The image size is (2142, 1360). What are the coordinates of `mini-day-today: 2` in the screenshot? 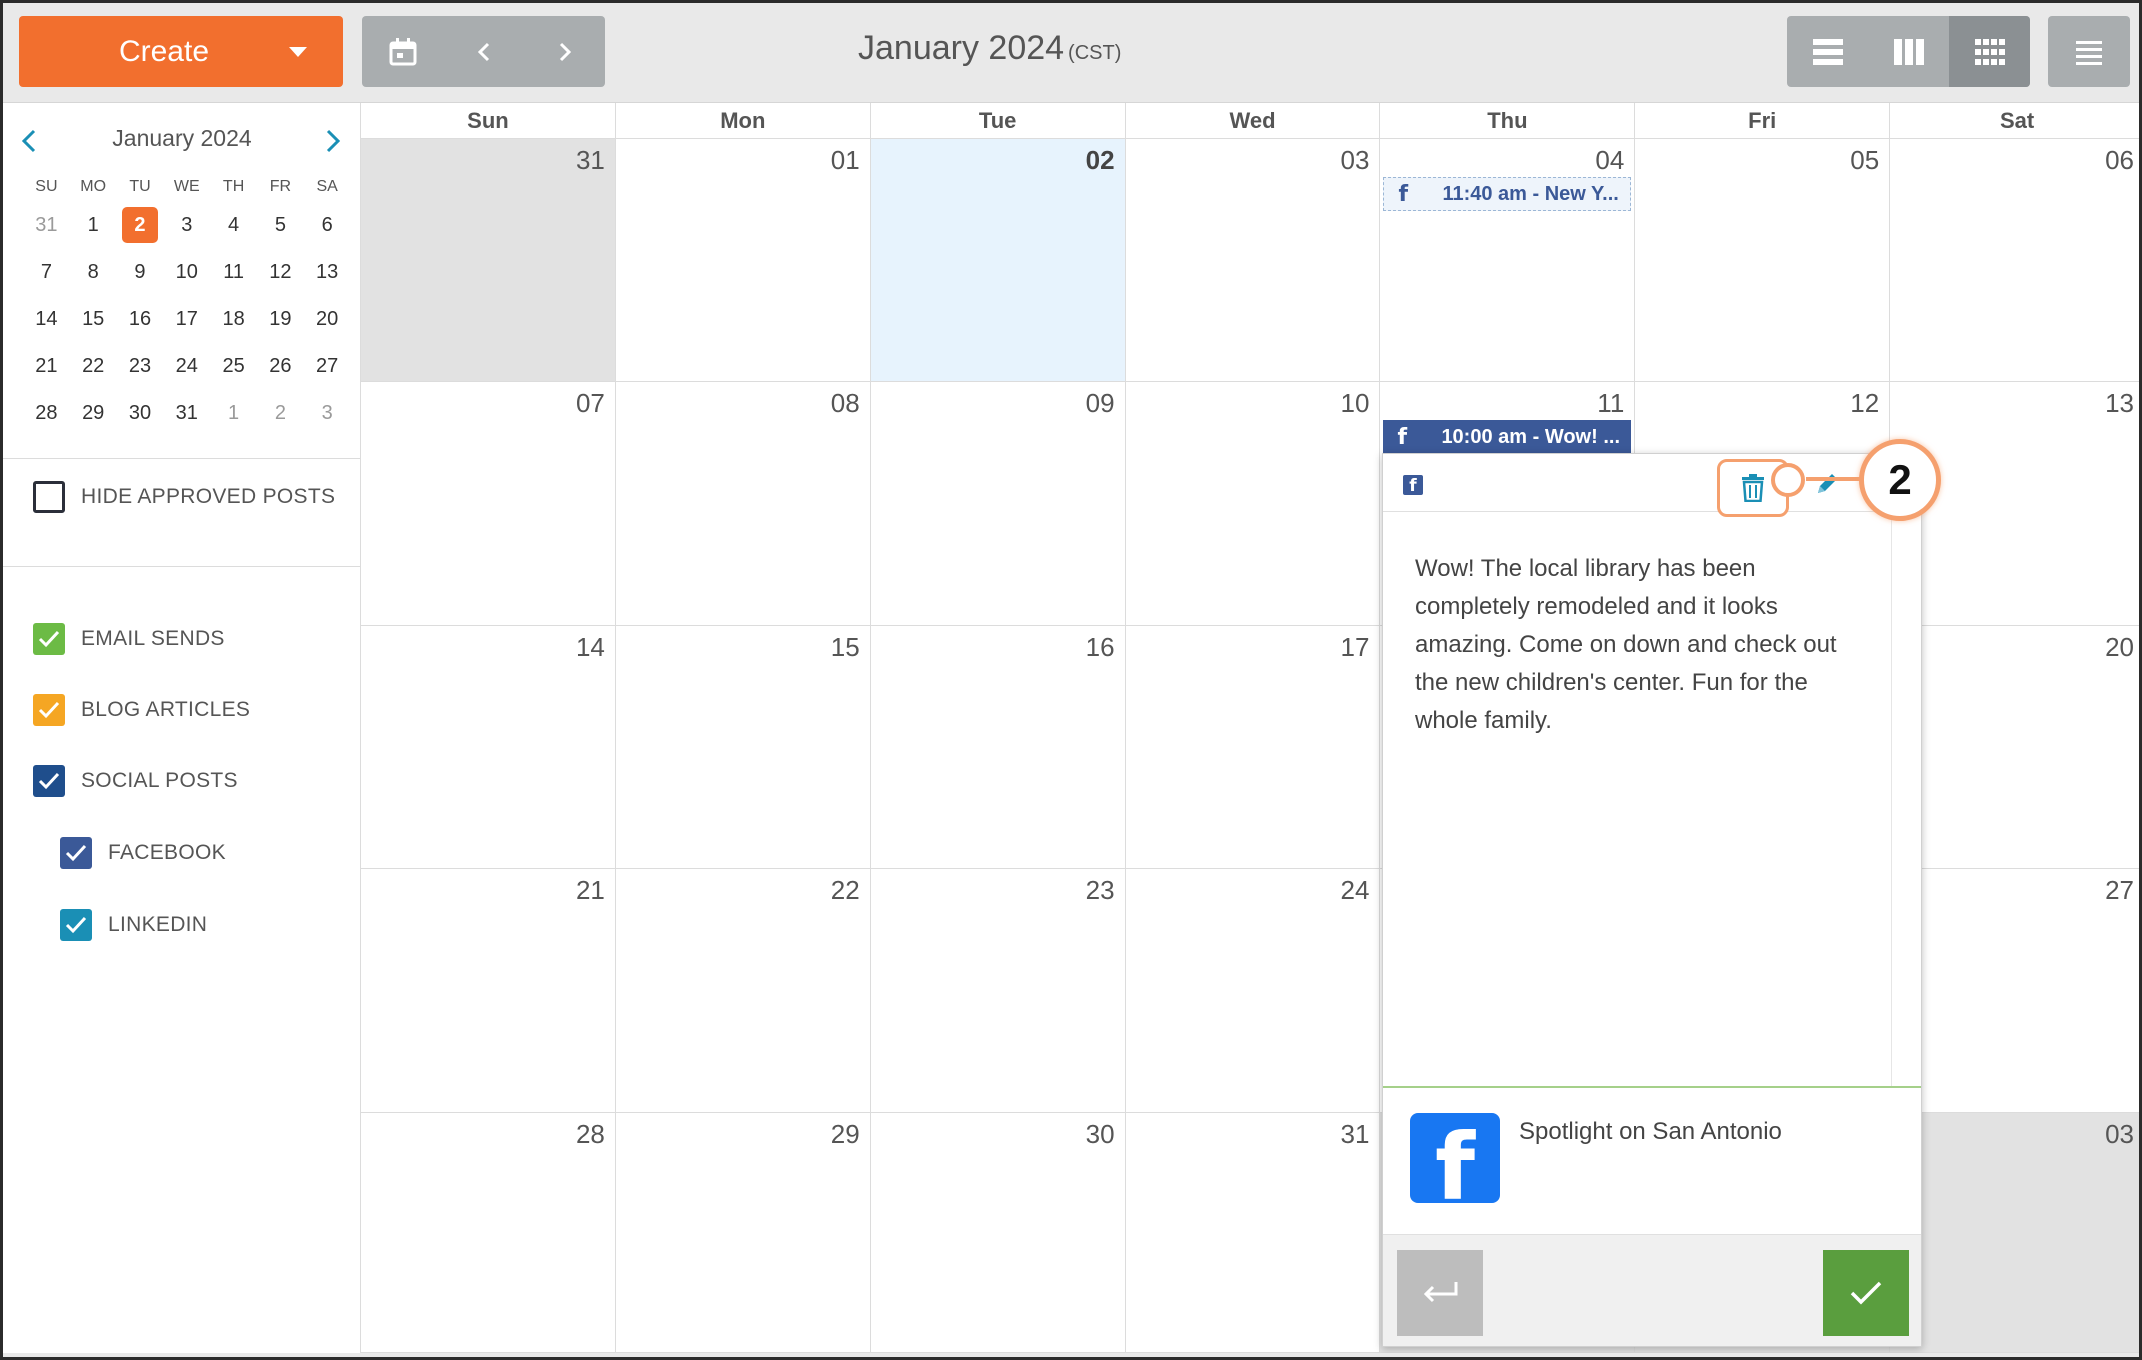 It's located at (140, 224).